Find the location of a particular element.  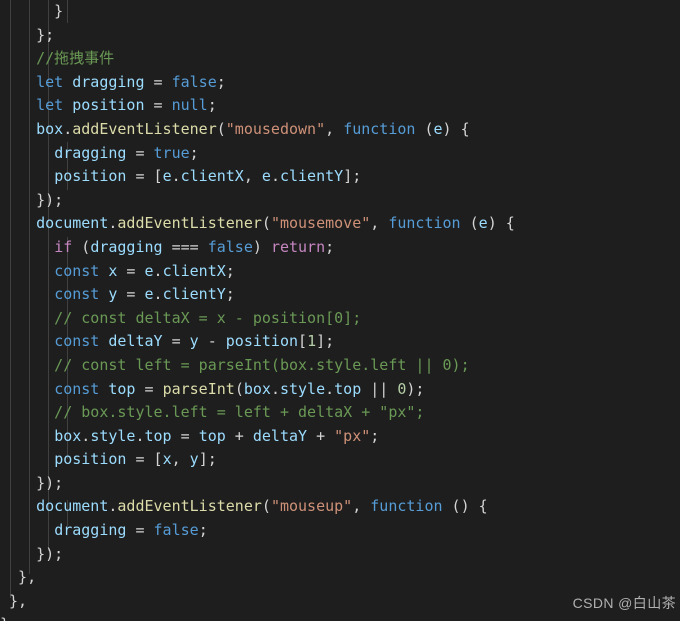

code-line: }, is located at coordinates (340, 578).